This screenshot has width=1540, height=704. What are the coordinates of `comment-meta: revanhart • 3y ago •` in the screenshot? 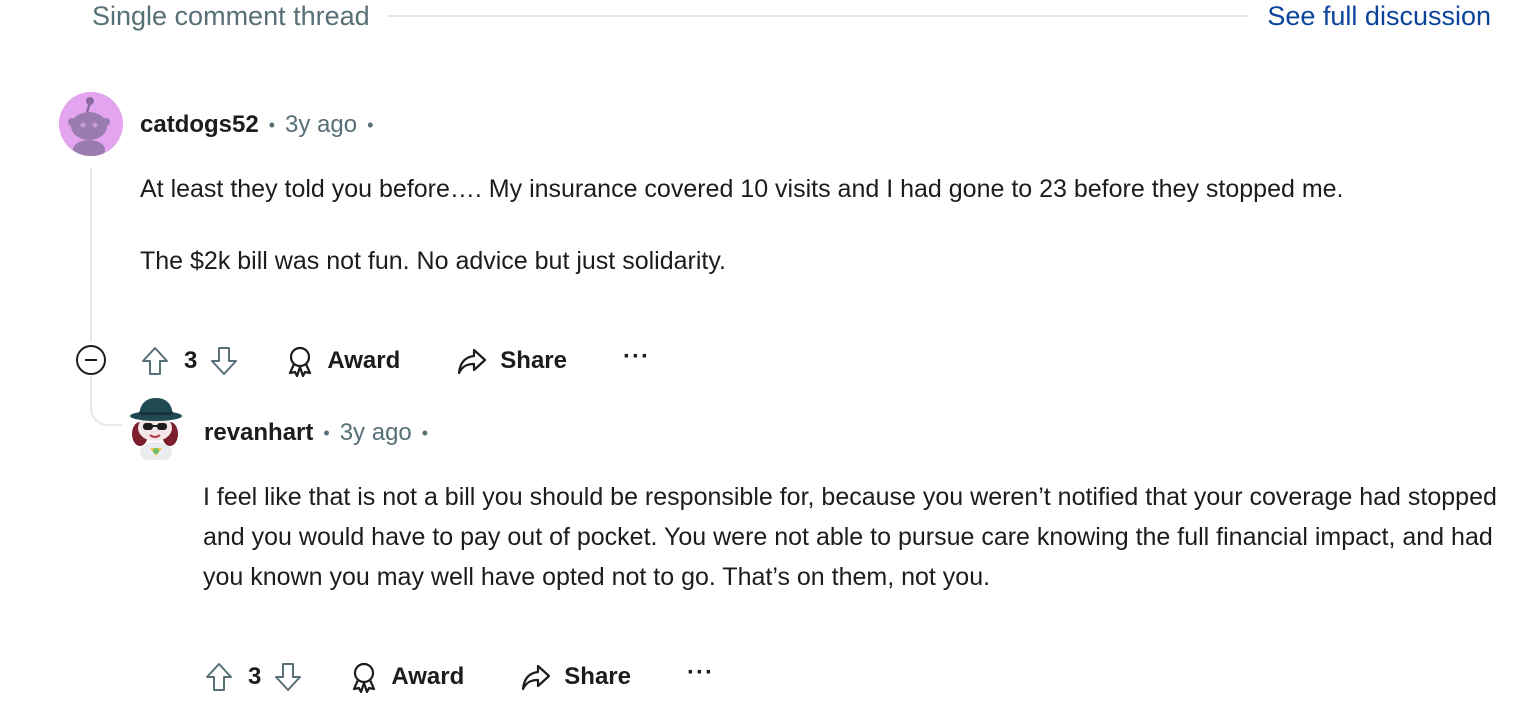 It's located at (321, 433).